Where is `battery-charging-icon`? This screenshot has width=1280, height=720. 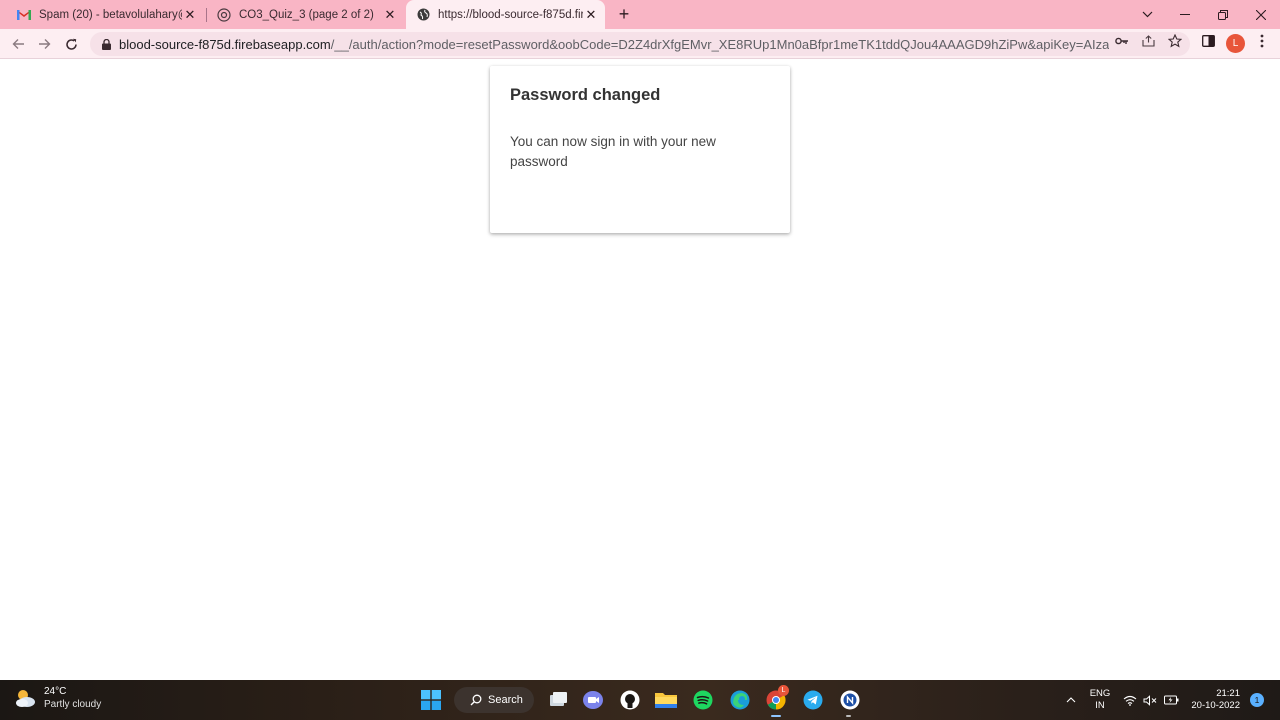
battery-charging-icon is located at coordinates (1171, 700).